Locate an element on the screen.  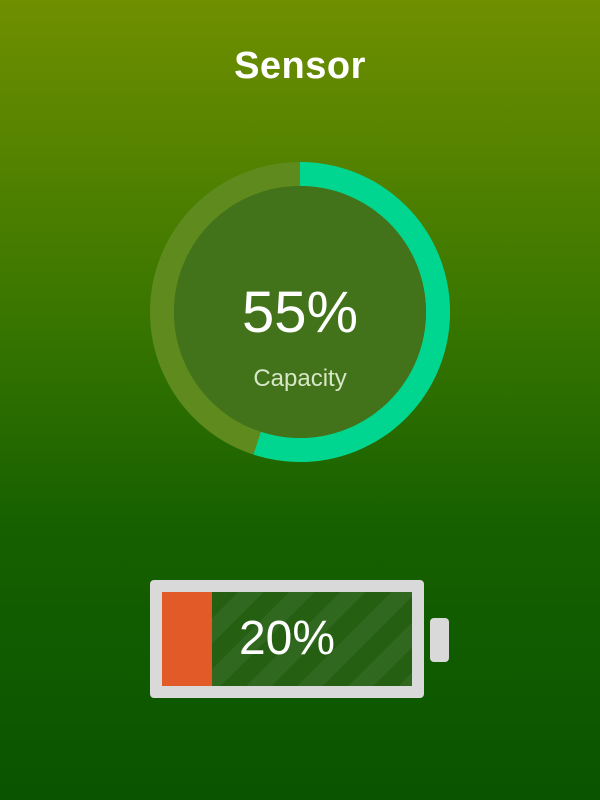
capacity-label: Capacity is located at coordinates (300, 378).